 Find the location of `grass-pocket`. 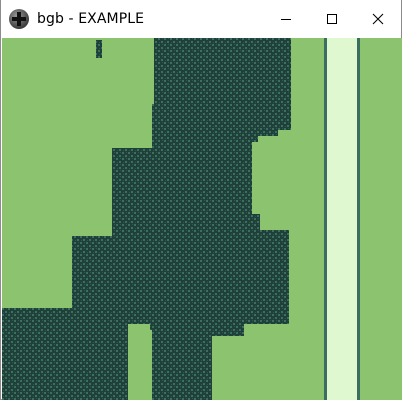

grass-pocket is located at coordinates (141, 365).